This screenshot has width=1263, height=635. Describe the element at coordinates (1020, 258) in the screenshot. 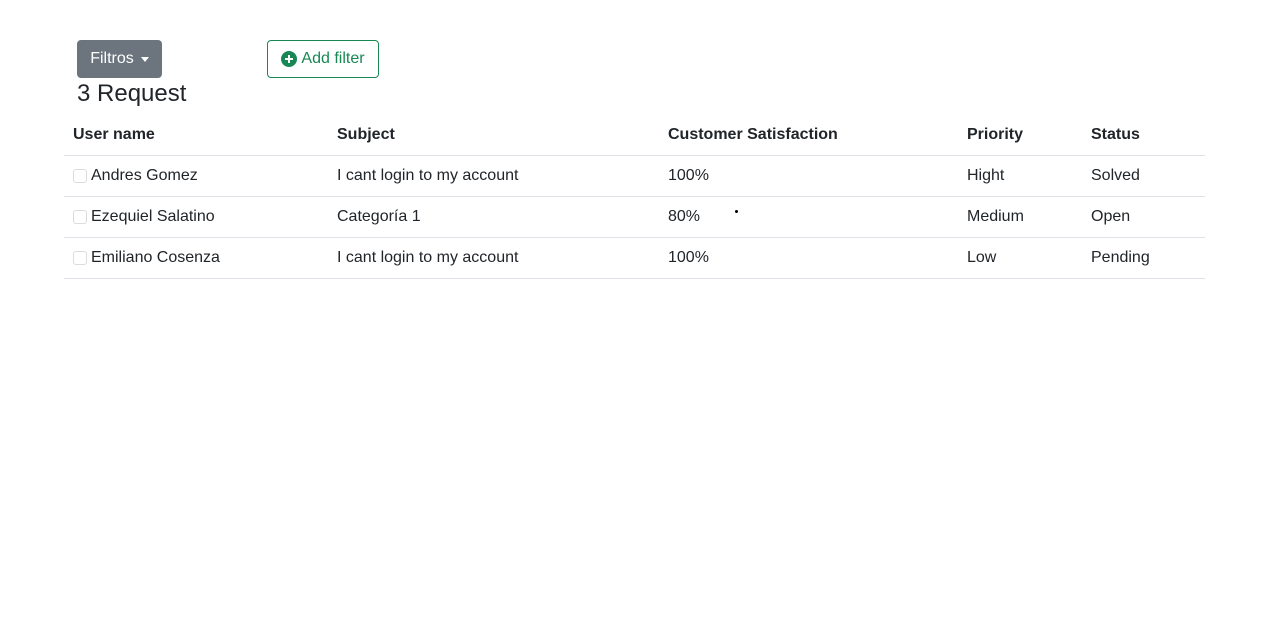

I see `priority-cell: Low` at that location.